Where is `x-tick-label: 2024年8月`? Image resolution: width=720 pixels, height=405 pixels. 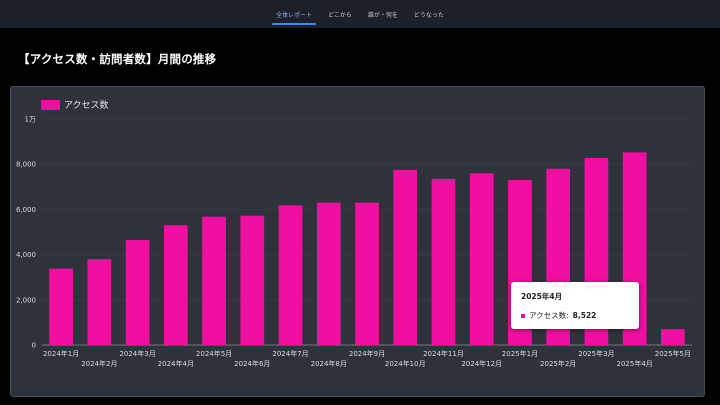 x-tick-label: 2024年8月 is located at coordinates (329, 363).